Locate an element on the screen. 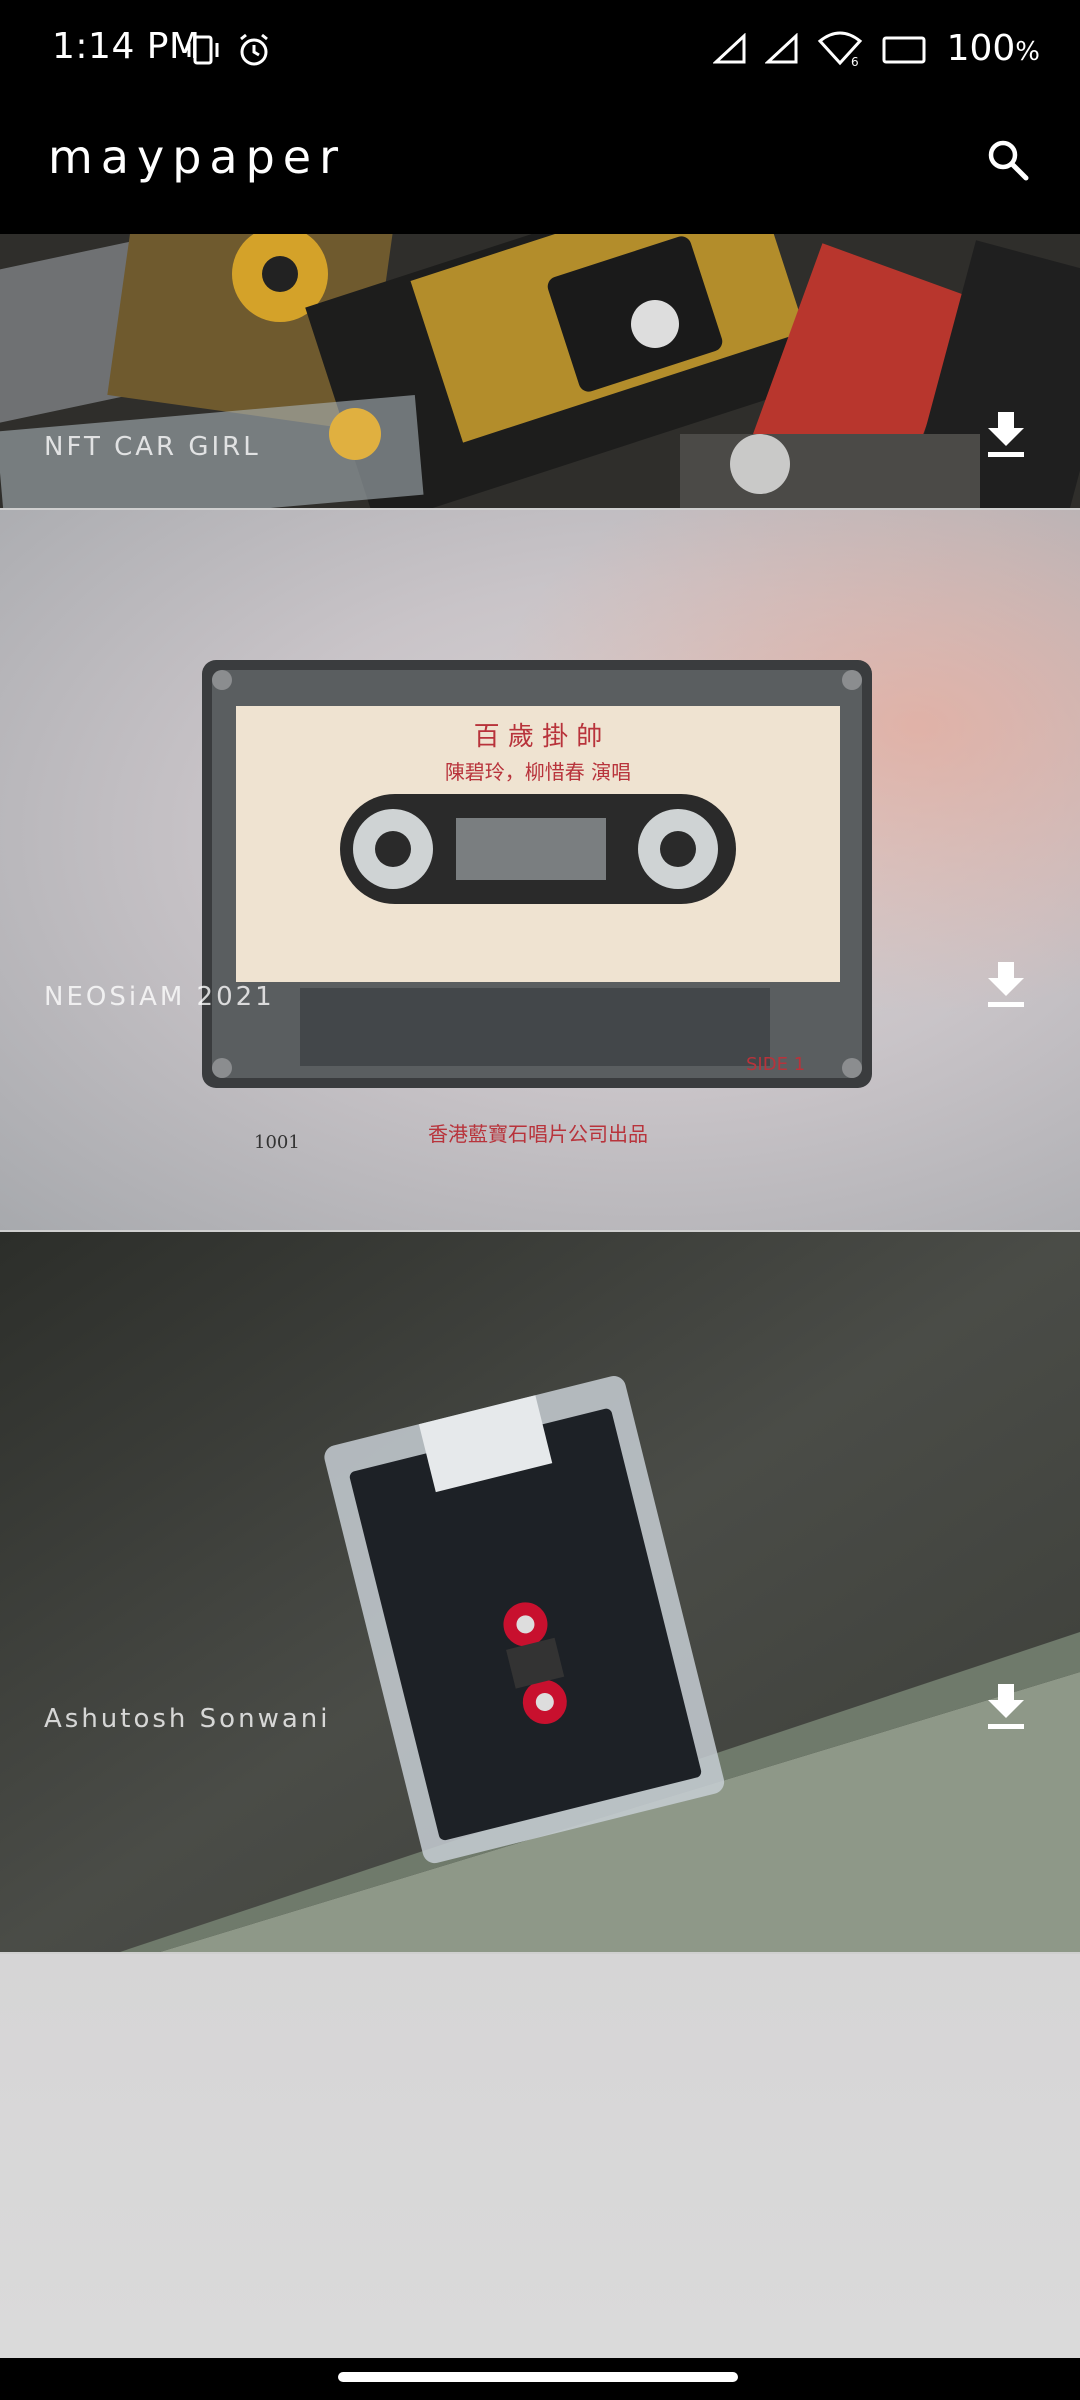 The image size is (1080, 2400). home-gesture-handle is located at coordinates (538, 2377).